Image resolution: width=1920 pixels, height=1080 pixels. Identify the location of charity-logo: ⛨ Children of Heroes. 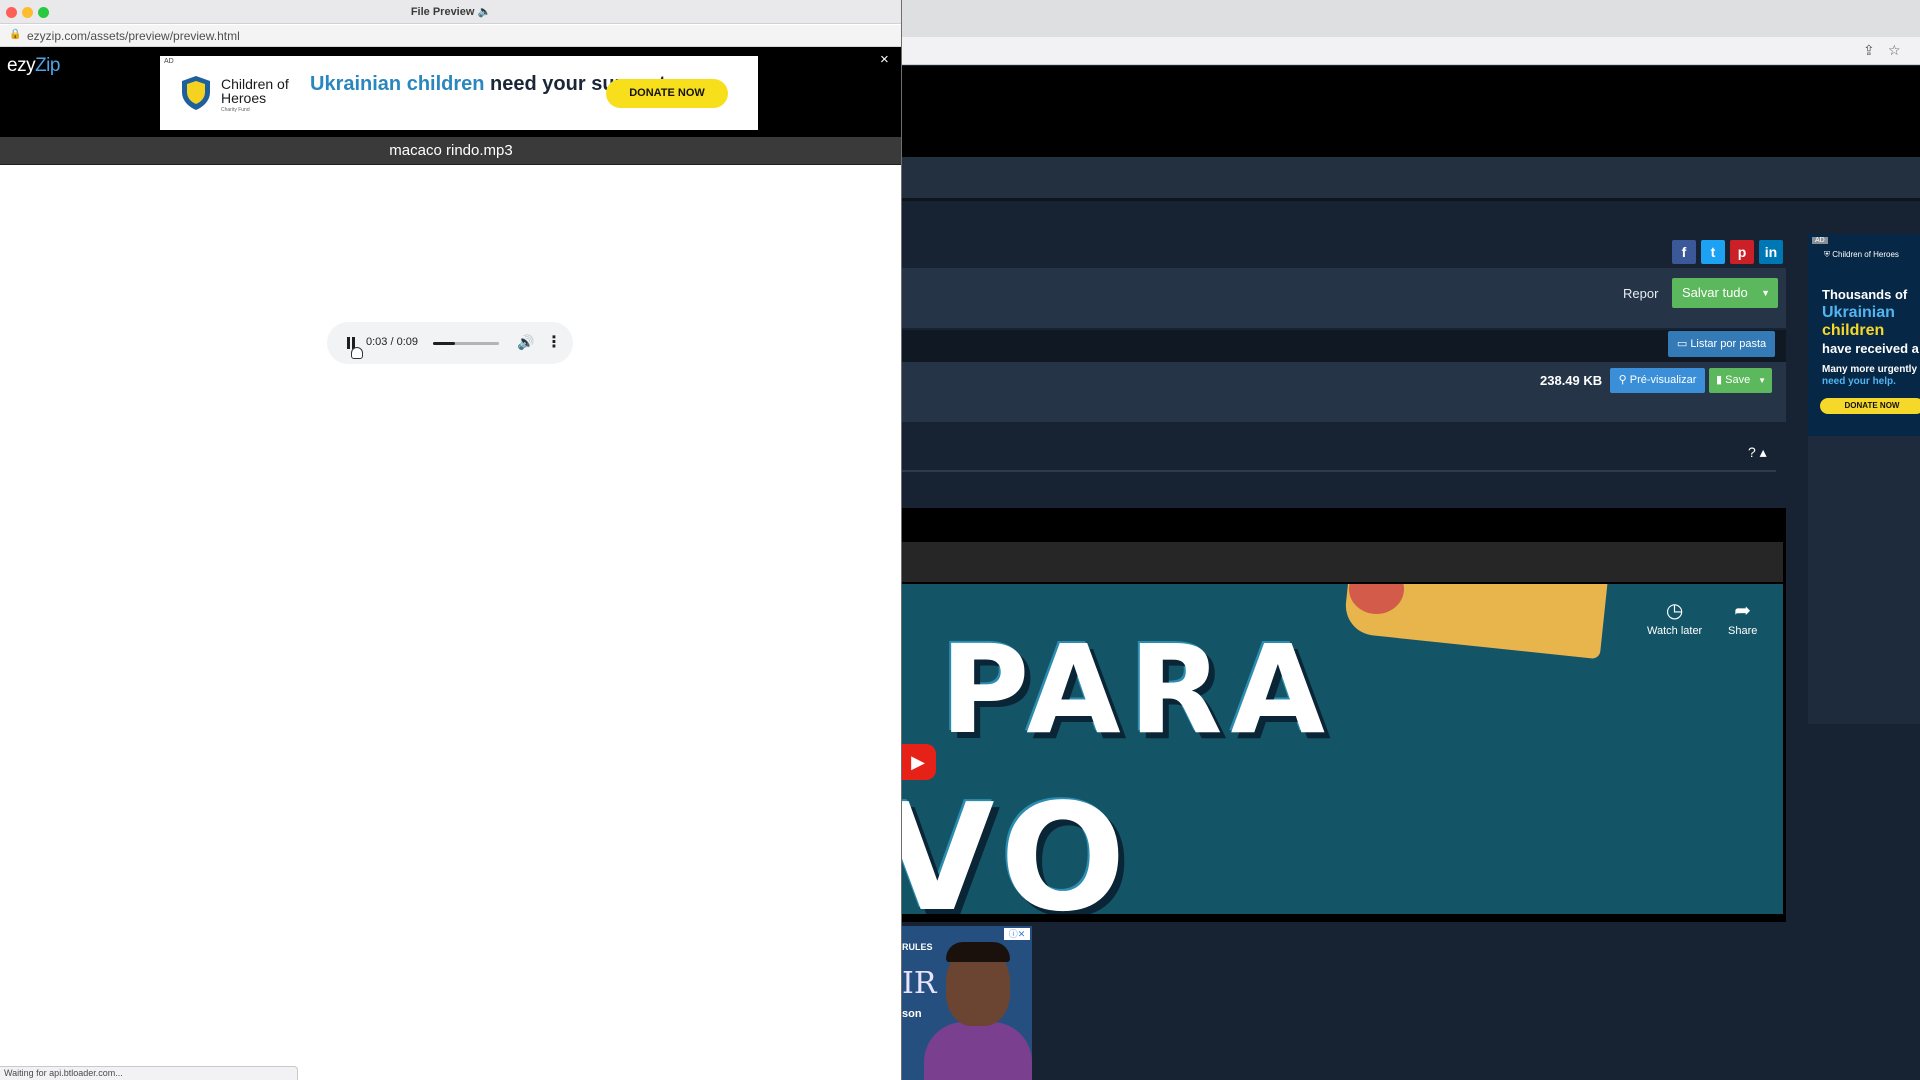
(1861, 254).